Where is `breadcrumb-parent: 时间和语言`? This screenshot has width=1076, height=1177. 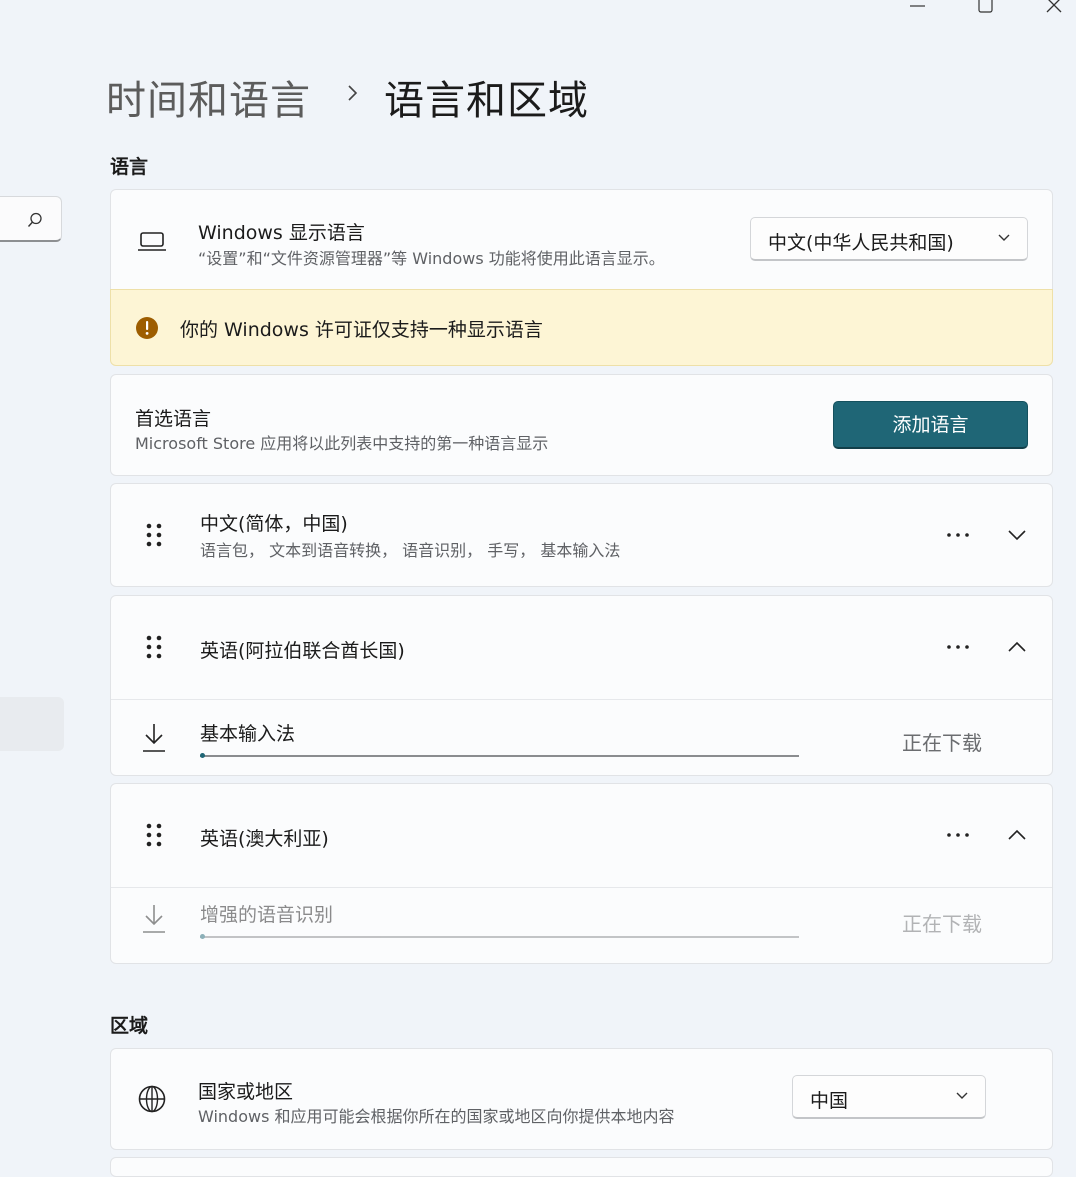 breadcrumb-parent: 时间和语言 is located at coordinates (208, 97).